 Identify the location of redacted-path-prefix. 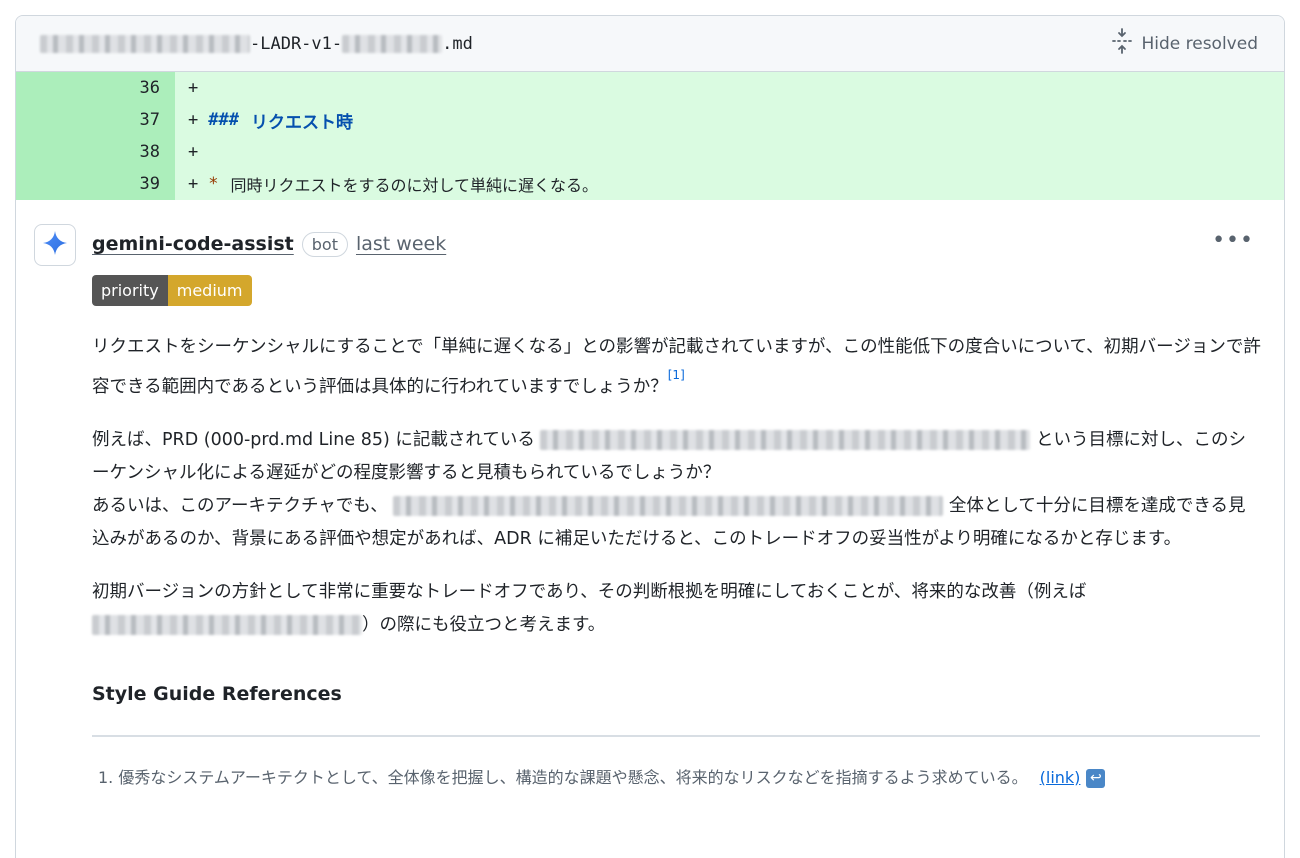
(145, 43).